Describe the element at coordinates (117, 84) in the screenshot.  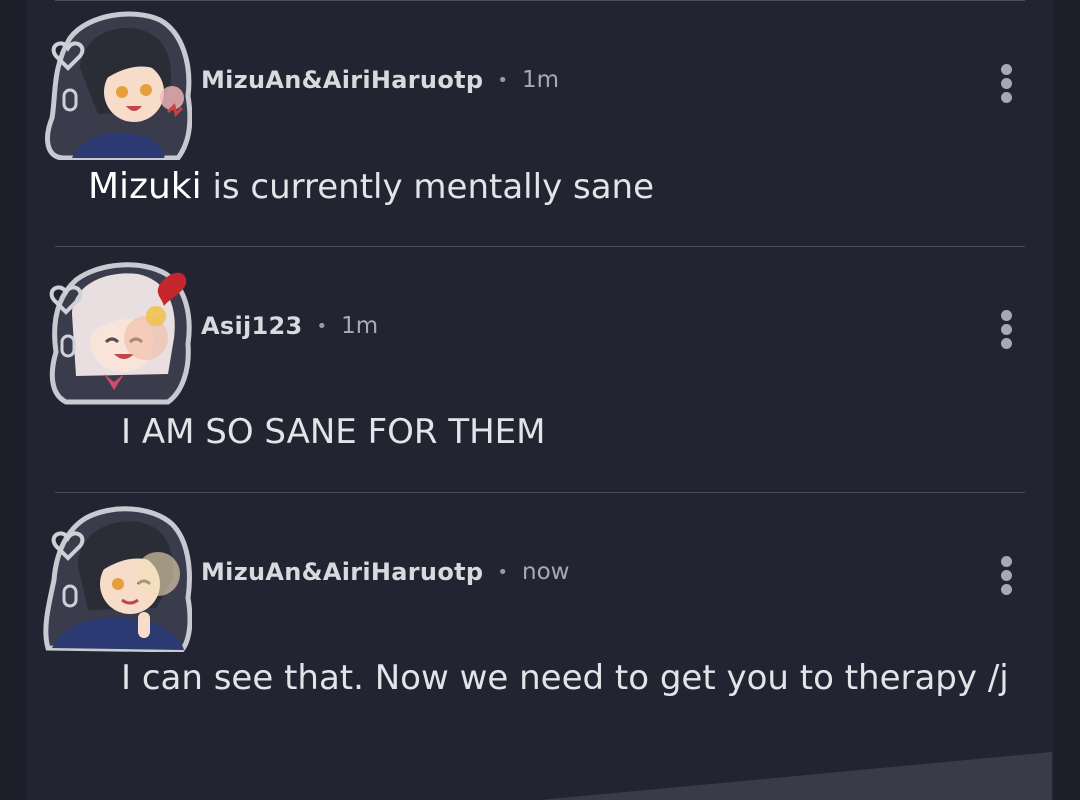
I see `anime-avatar-mizuki-icon` at that location.